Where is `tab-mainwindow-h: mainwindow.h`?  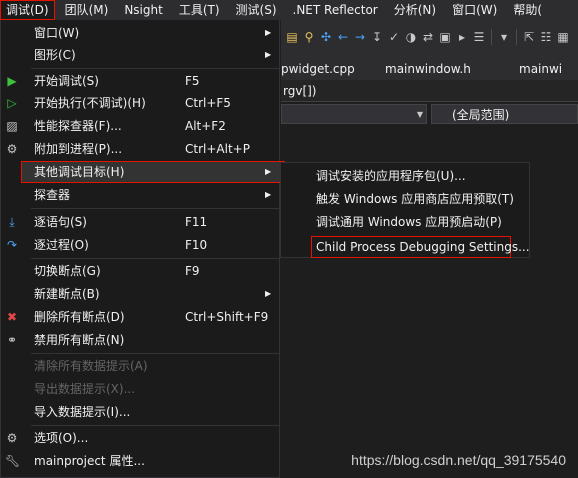 tab-mainwindow-h: mainwindow.h is located at coordinates (440, 69).